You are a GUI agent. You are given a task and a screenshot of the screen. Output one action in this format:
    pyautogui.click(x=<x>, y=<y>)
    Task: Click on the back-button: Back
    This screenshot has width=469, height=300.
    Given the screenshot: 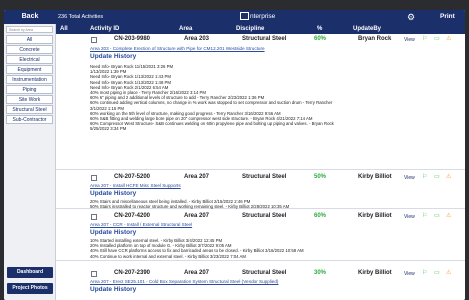 What is the action you would take?
    pyautogui.click(x=30, y=17)
    